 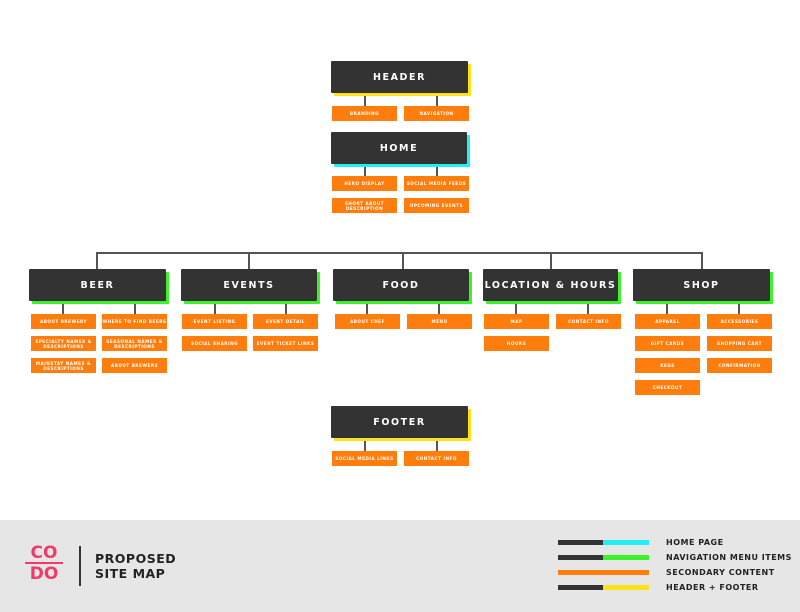 I want to click on legend-item-home: HOME PAGE, so click(x=678, y=543).